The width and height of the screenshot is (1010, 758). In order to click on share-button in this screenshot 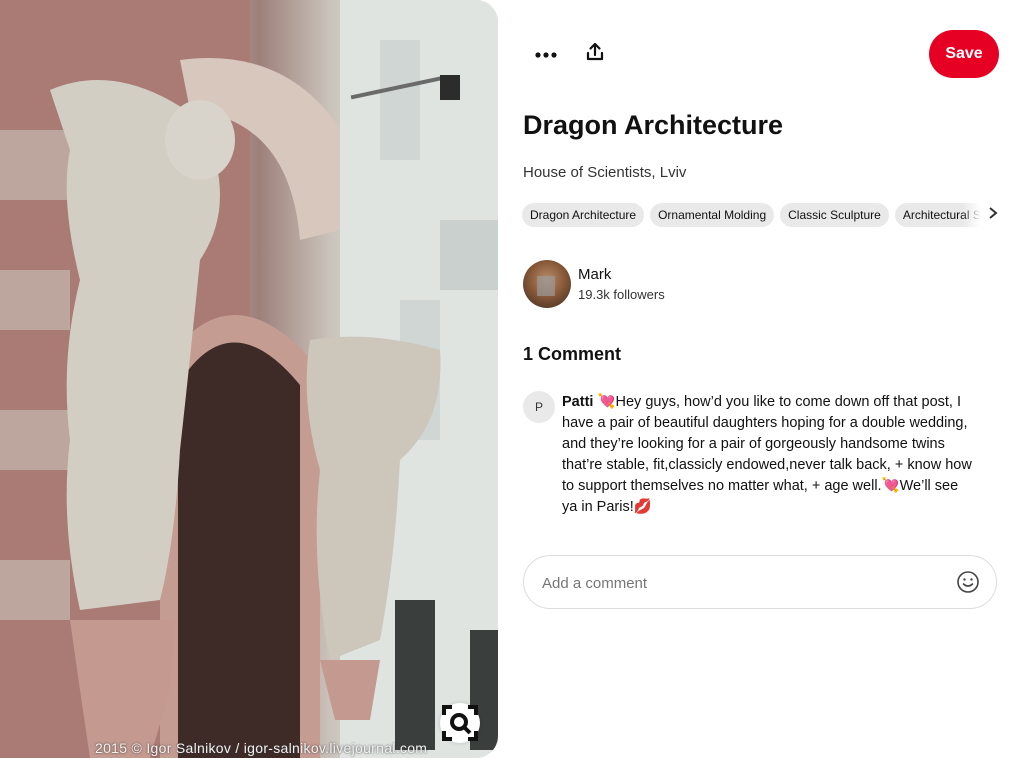, I will do `click(595, 54)`.